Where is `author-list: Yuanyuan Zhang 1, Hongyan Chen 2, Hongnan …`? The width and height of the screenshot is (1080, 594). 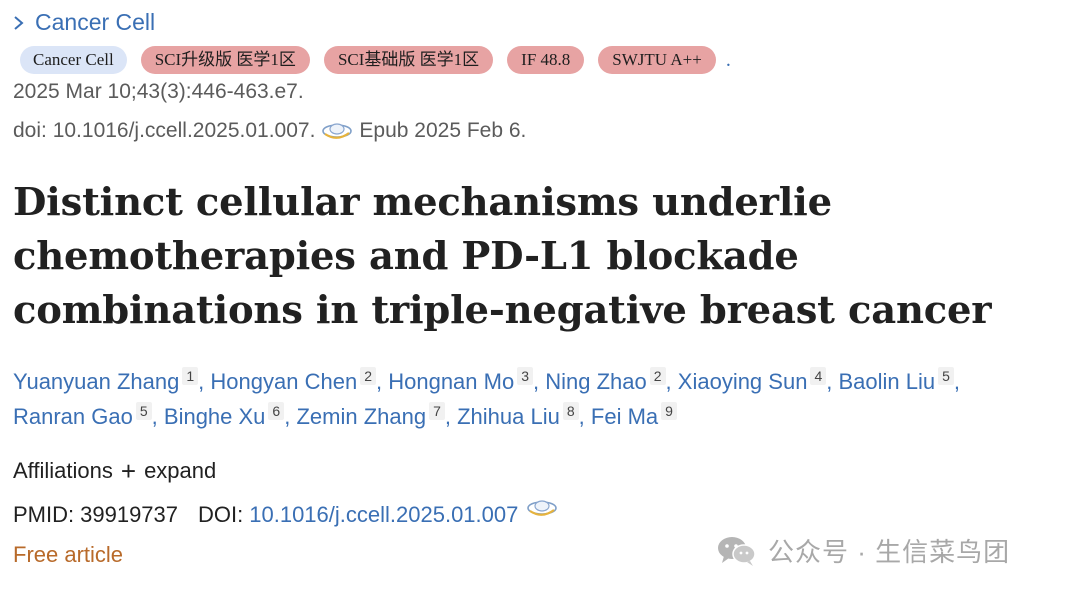 author-list: Yuanyuan Zhang 1, Hongyan Chen 2, Hongnan … is located at coordinates (538, 399).